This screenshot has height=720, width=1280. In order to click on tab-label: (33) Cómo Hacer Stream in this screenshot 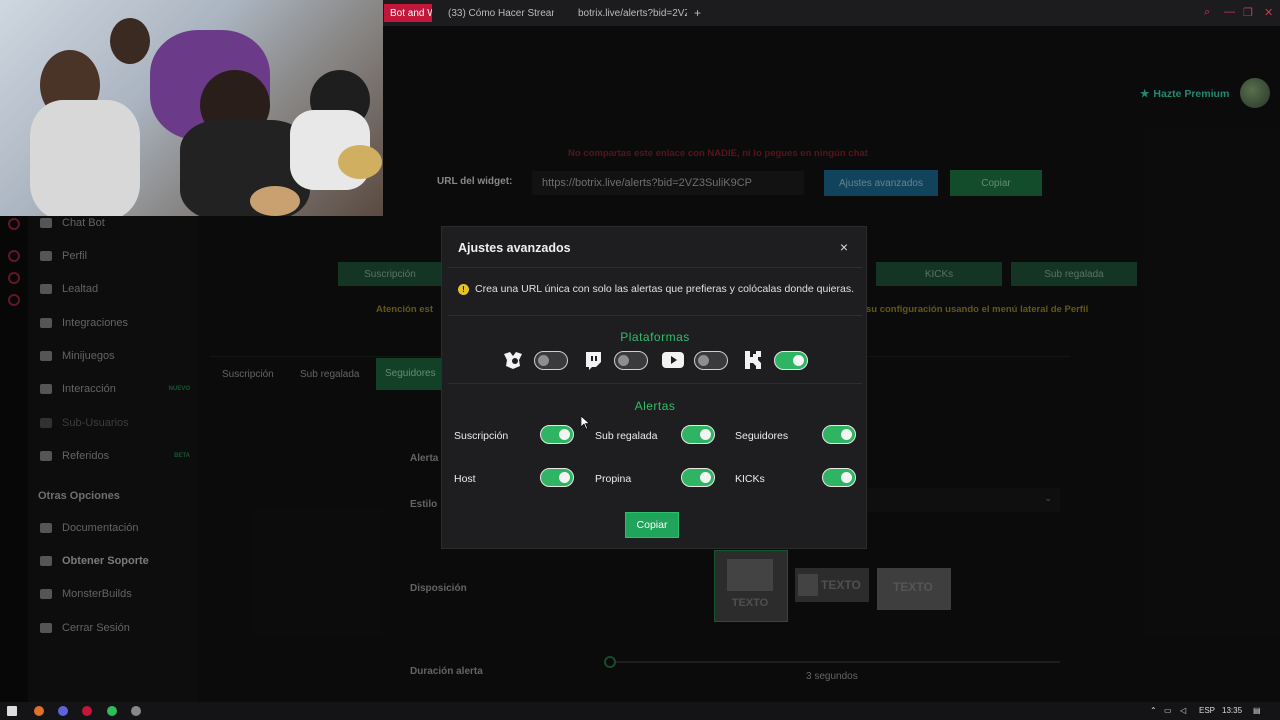, I will do `click(501, 13)`.